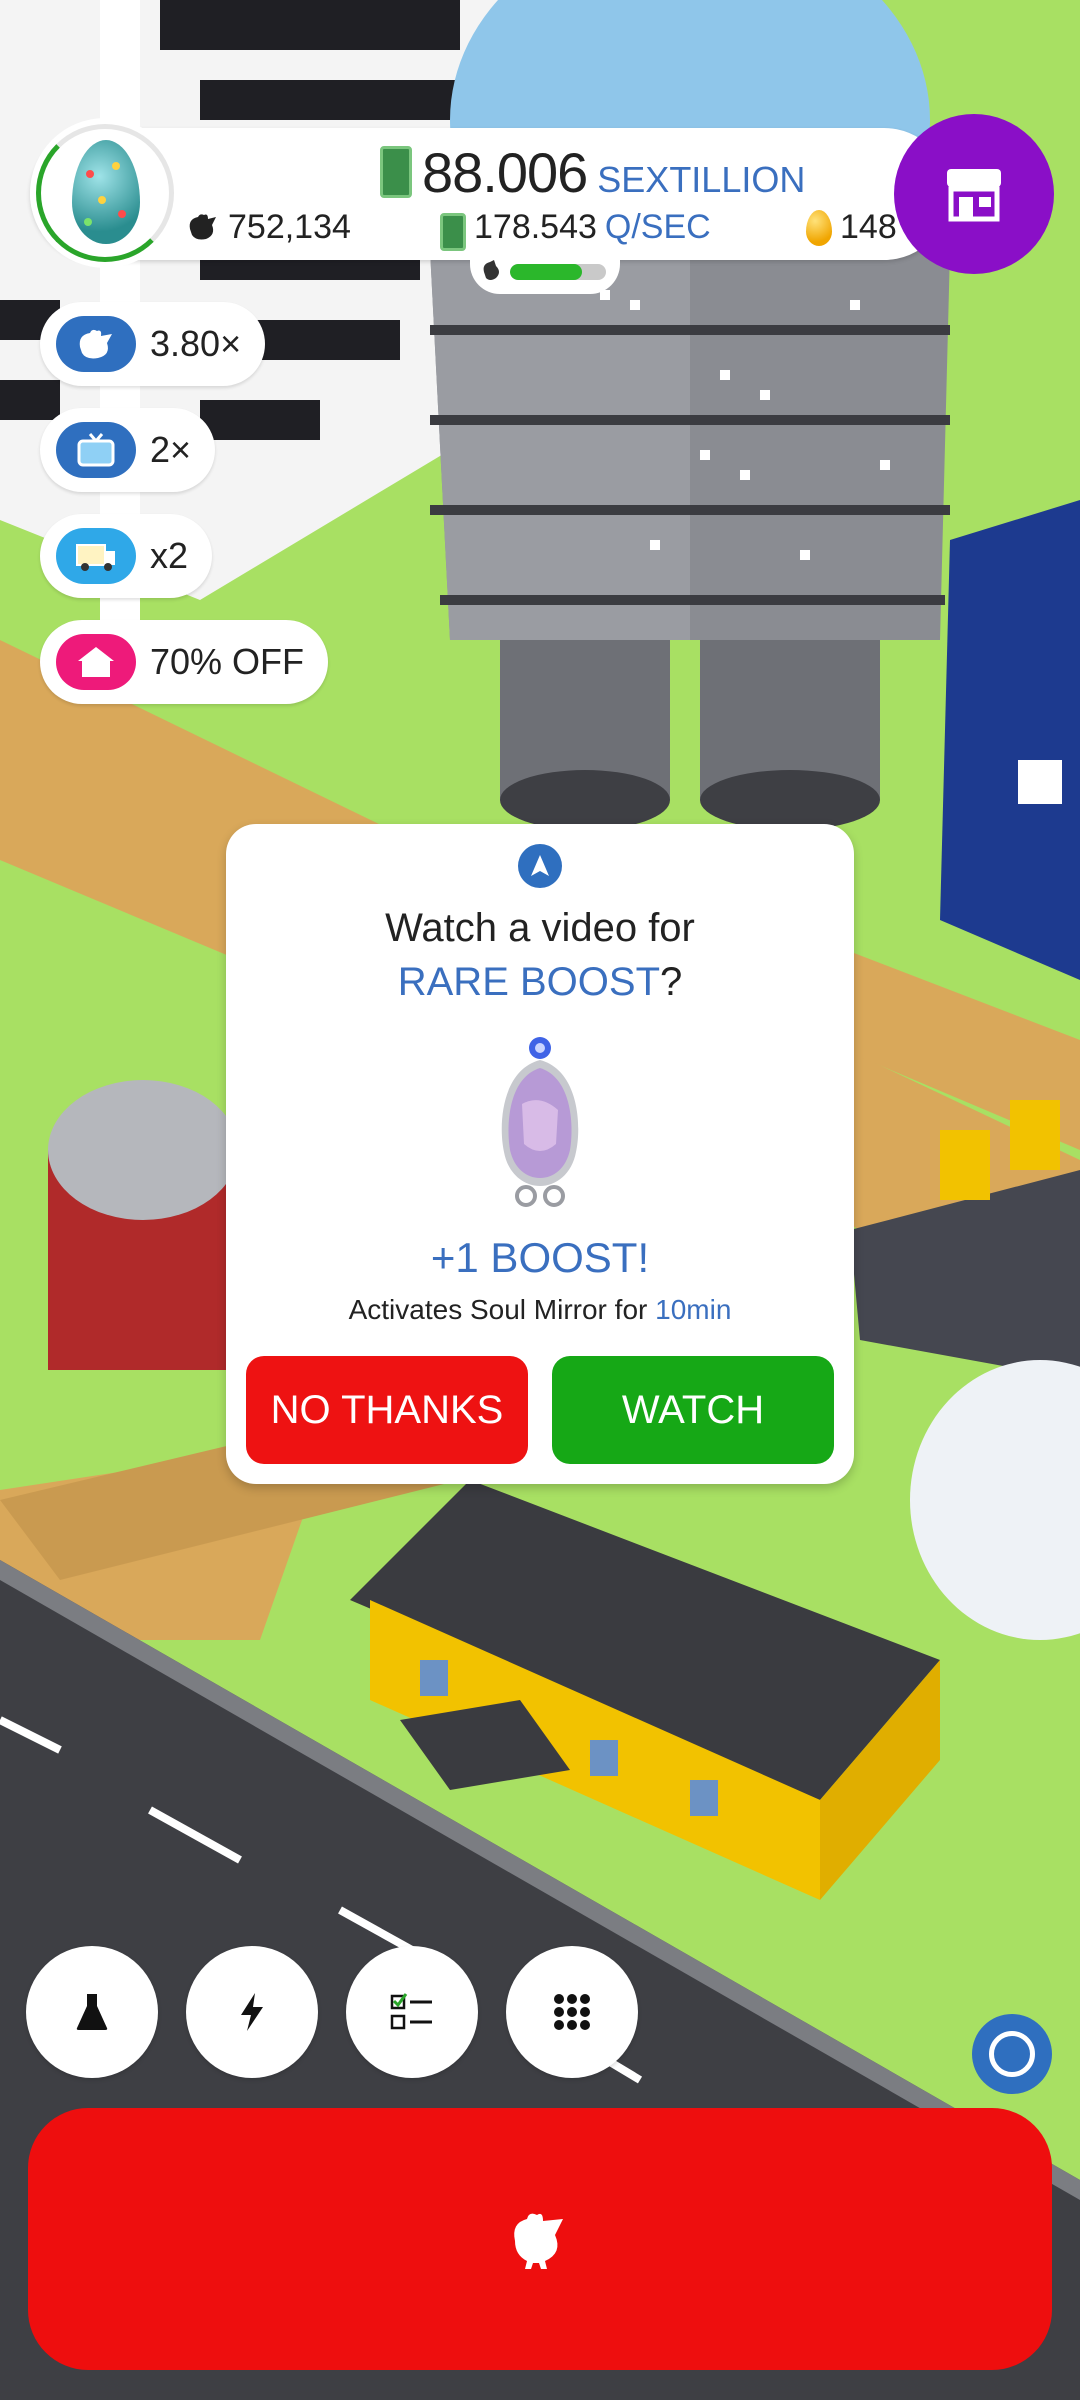 The width and height of the screenshot is (1080, 2400). I want to click on research-flask-icon, so click(92, 2012).